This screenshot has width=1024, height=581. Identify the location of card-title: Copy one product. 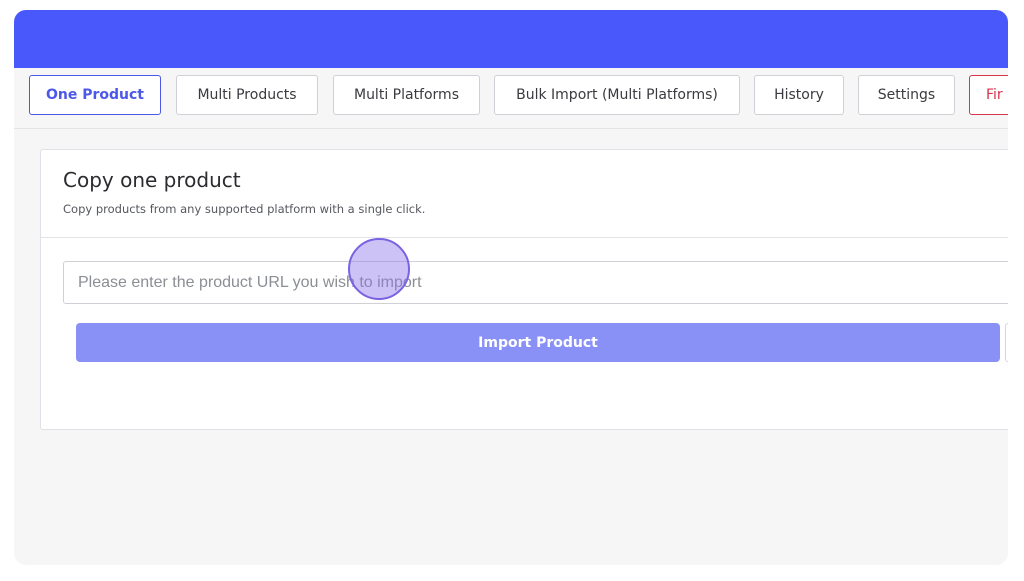
(152, 180).